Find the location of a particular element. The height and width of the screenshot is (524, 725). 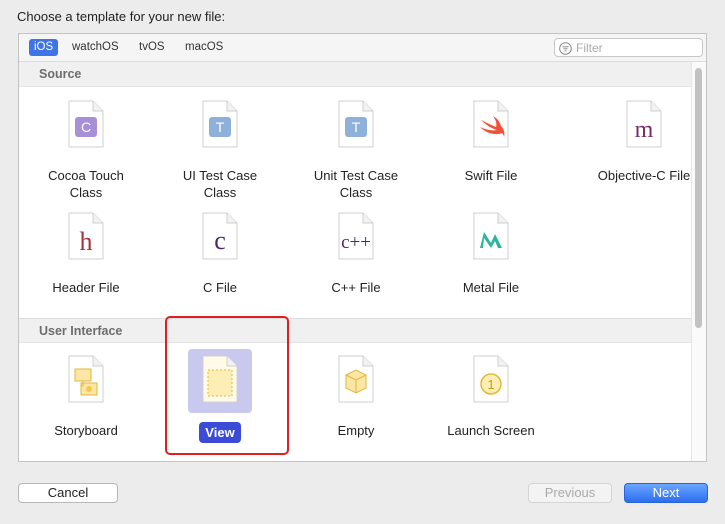

metal-file-icon is located at coordinates (491, 236).